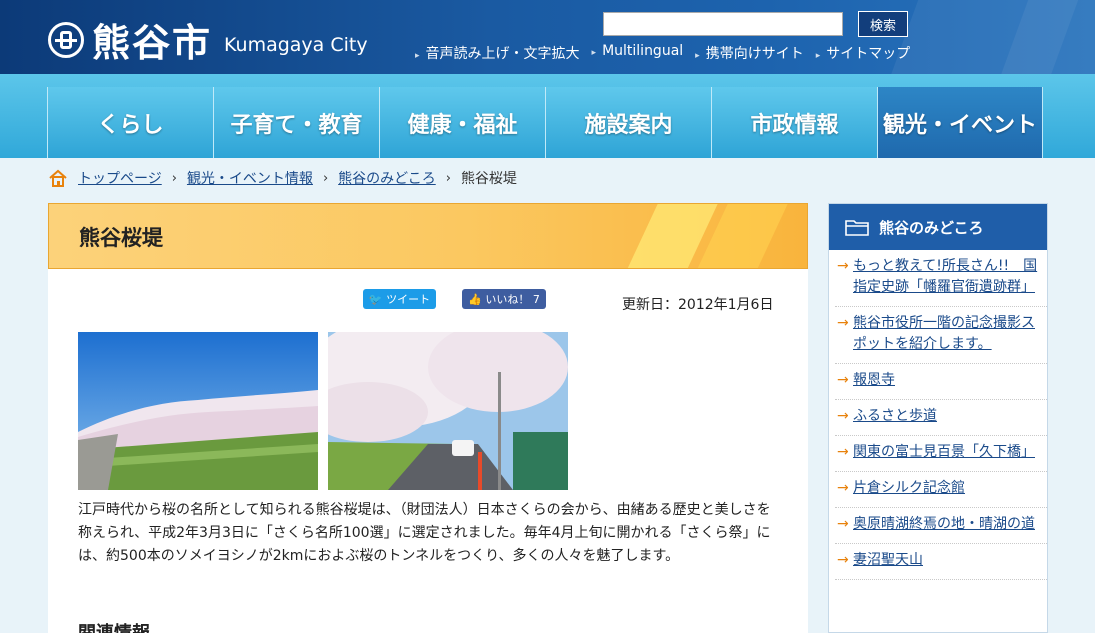  Describe the element at coordinates (408, 299) in the screenshot. I see `tweet-label: ツイート` at that location.